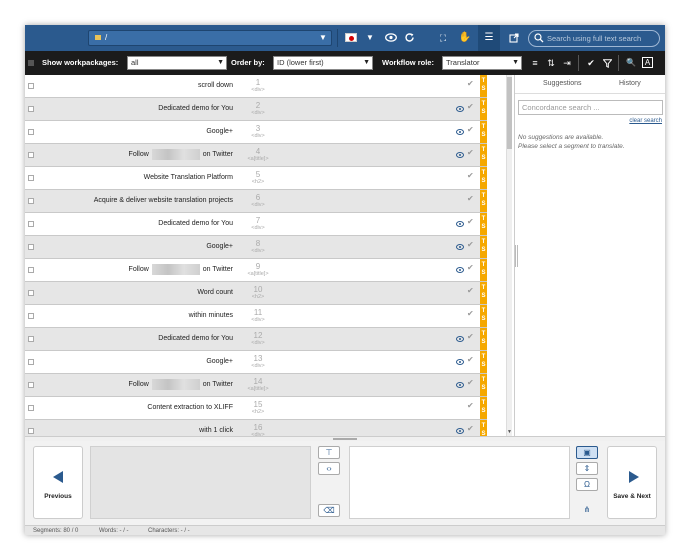  What do you see at coordinates (509, 113) in the screenshot?
I see `scrollbar-thumb` at bounding box center [509, 113].